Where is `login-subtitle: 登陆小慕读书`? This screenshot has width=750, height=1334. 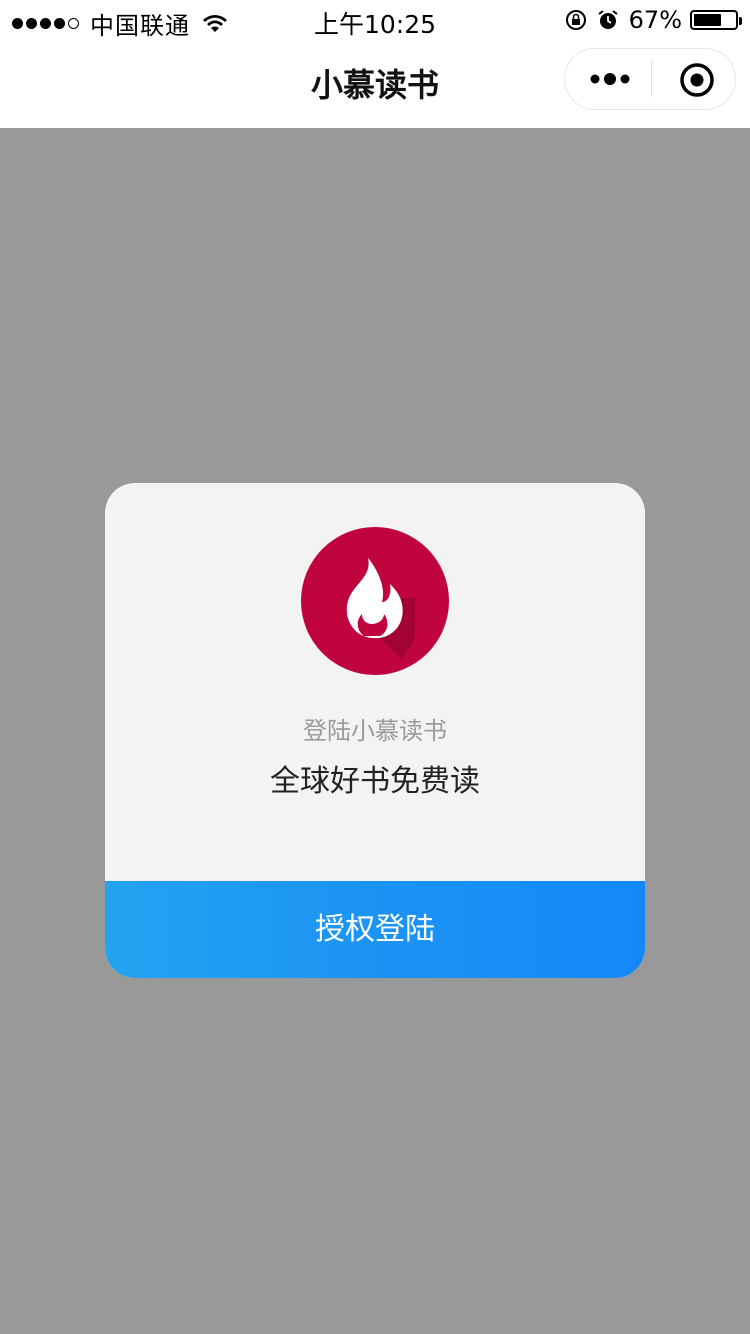 login-subtitle: 登陆小慕读书 is located at coordinates (375, 731).